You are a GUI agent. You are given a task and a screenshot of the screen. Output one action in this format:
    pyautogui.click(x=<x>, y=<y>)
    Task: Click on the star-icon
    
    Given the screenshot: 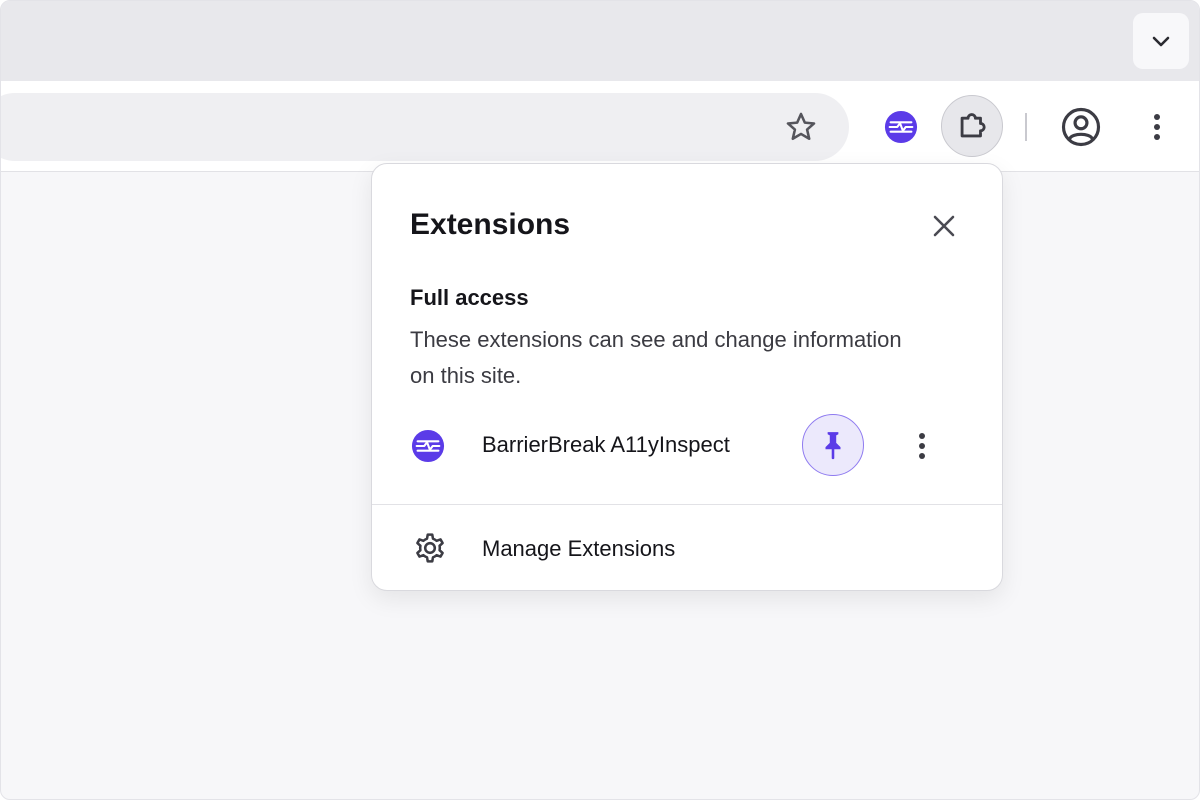 What is the action you would take?
    pyautogui.click(x=801, y=126)
    